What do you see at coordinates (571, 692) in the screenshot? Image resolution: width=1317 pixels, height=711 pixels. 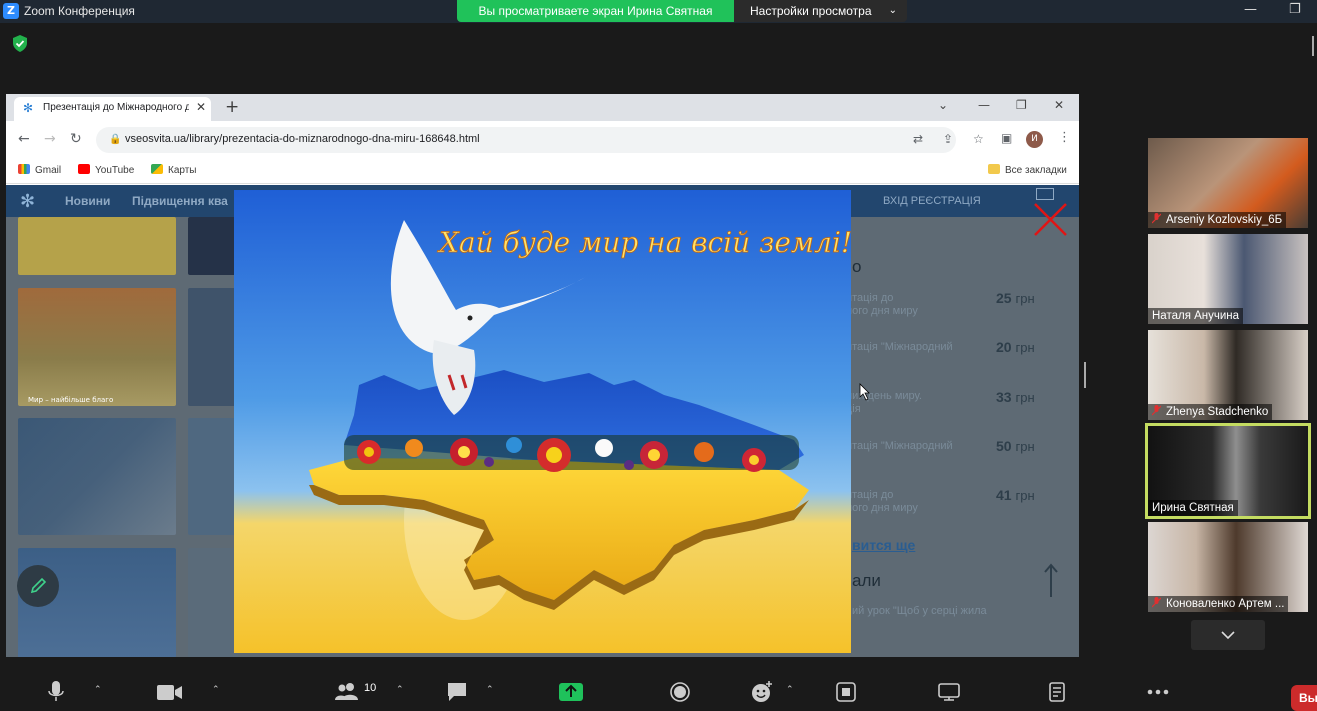 I see `share-screen-icon` at bounding box center [571, 692].